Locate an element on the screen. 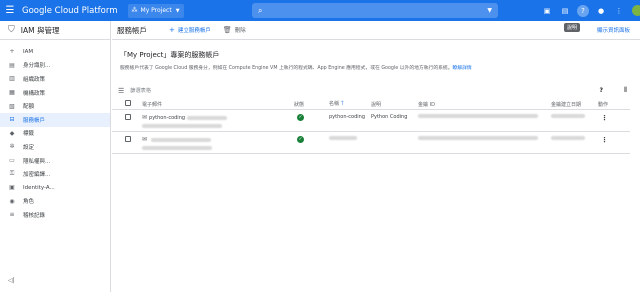 The width and height of the screenshot is (640, 292). roles-icon: ◉ is located at coordinates (12, 201).